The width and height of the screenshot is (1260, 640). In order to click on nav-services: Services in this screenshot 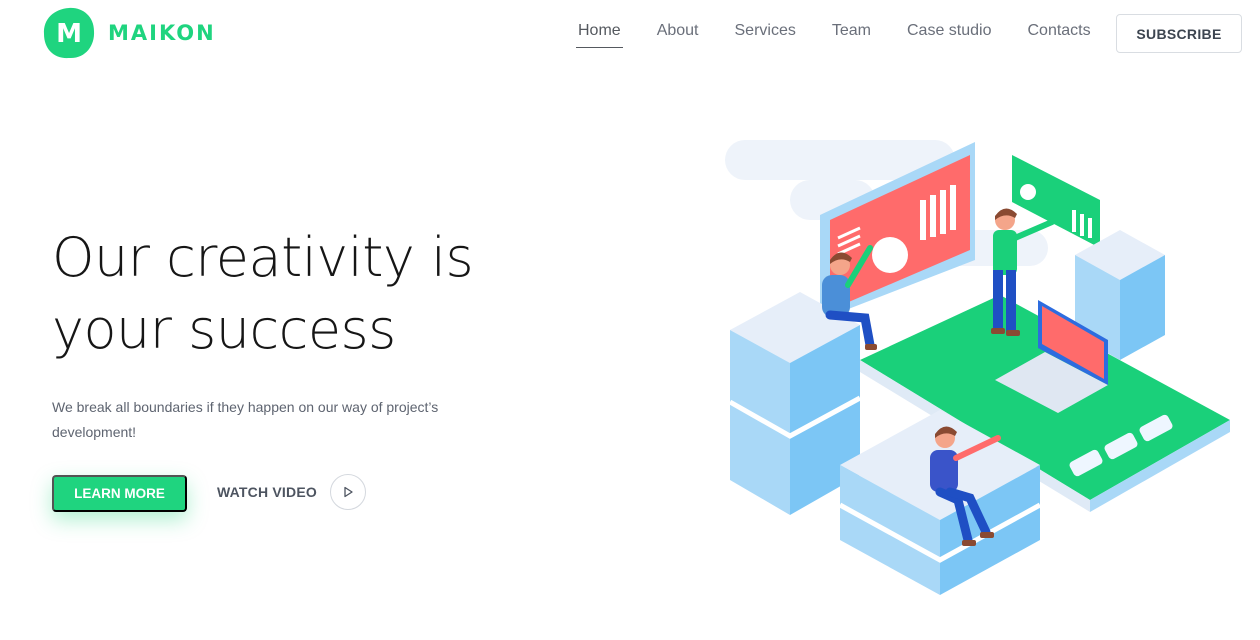, I will do `click(765, 33)`.